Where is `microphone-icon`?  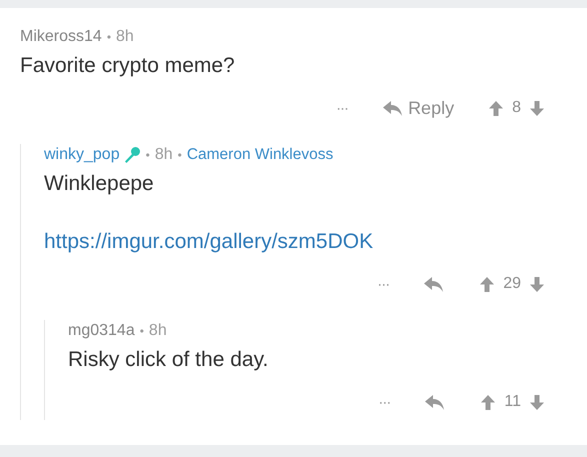 microphone-icon is located at coordinates (131, 155).